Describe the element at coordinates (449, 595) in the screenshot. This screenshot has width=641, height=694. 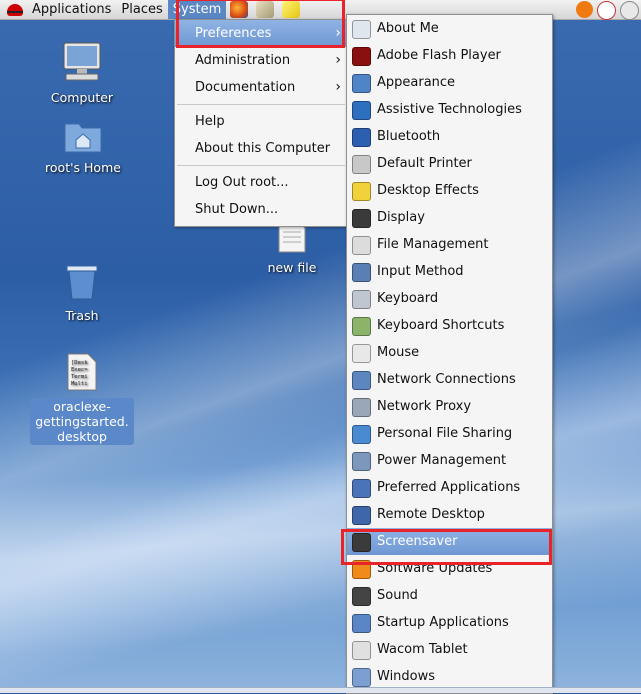
I see `preferences-item-sound: Sound` at that location.